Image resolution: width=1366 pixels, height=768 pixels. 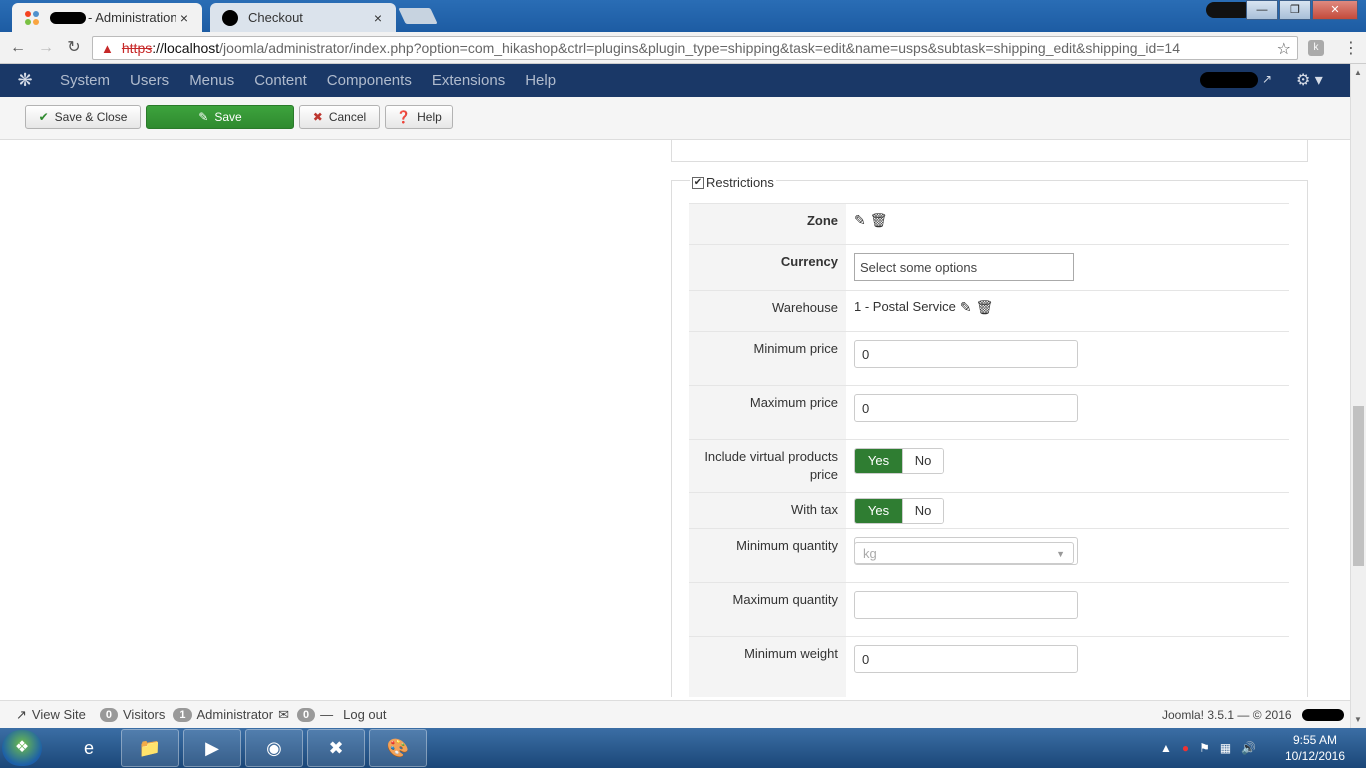 I want to click on scrollbar-thumb, so click(x=1358, y=486).